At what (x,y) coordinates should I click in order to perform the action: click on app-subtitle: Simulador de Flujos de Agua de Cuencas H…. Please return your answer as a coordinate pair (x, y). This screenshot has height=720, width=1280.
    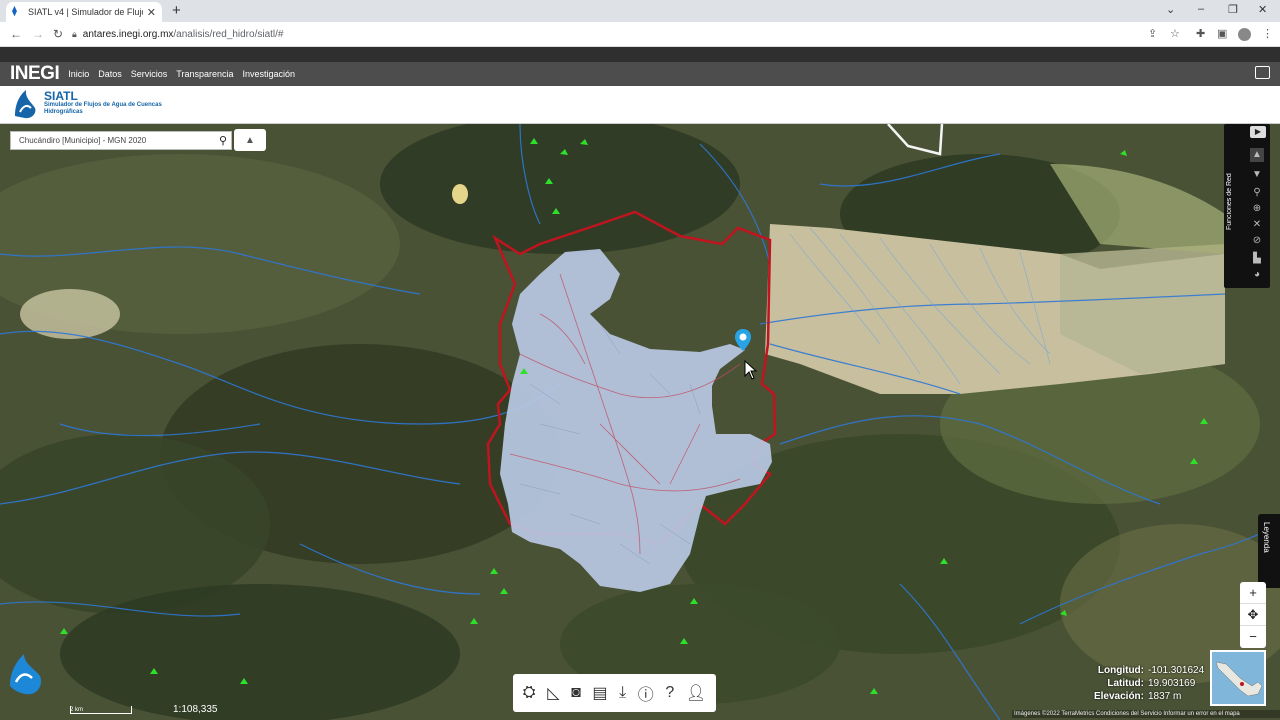
    Looking at the image, I should click on (103, 108).